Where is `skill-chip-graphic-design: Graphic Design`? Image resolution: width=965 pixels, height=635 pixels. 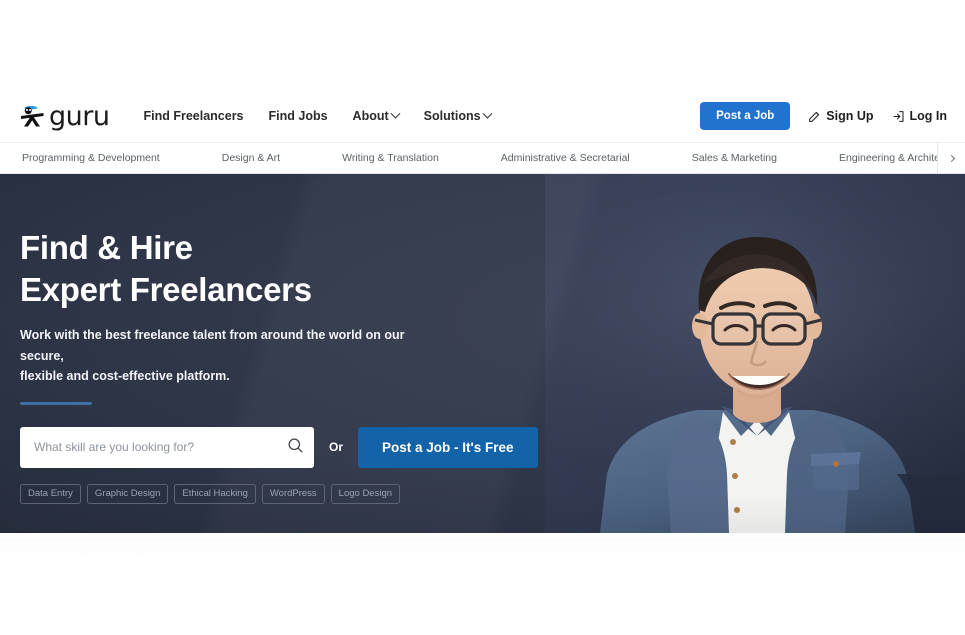 skill-chip-graphic-design: Graphic Design is located at coordinates (127, 494).